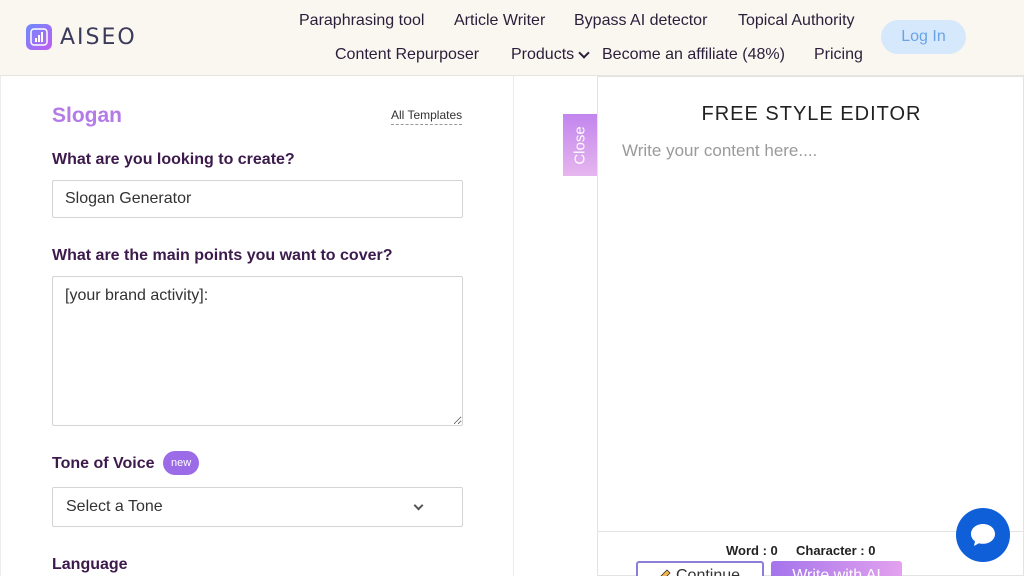  Describe the element at coordinates (361, 21) in the screenshot. I see `nav-paraphrasing-tool: Paraphrasing tool` at that location.